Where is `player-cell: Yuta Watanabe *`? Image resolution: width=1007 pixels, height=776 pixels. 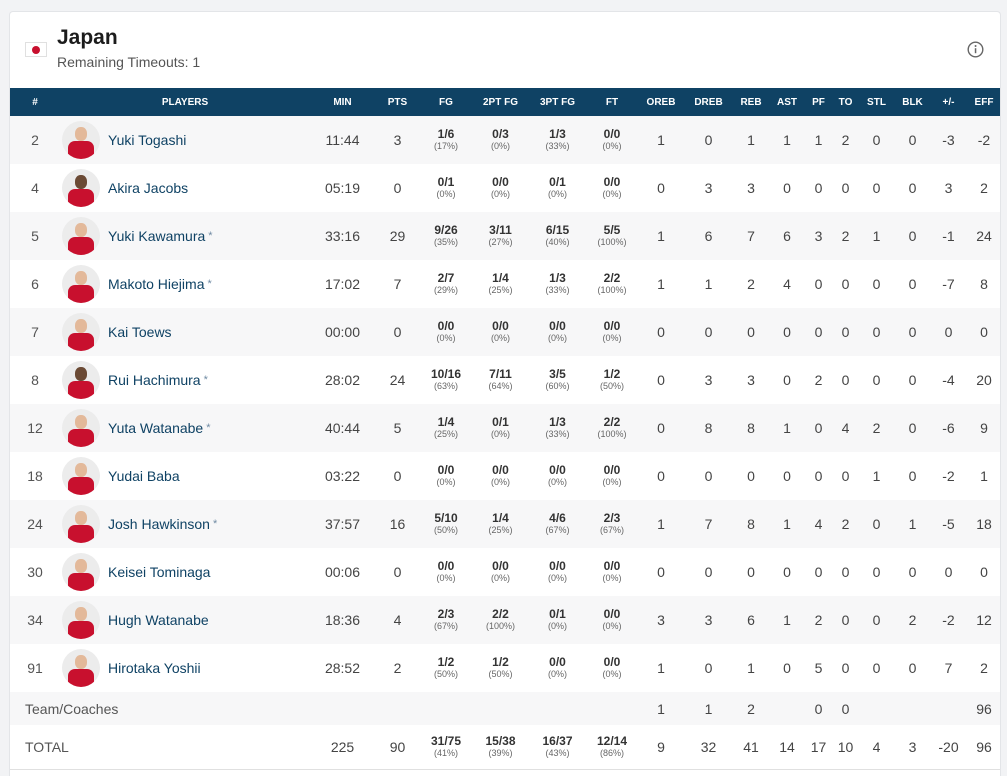
player-cell: Yuta Watanabe * is located at coordinates (185, 428).